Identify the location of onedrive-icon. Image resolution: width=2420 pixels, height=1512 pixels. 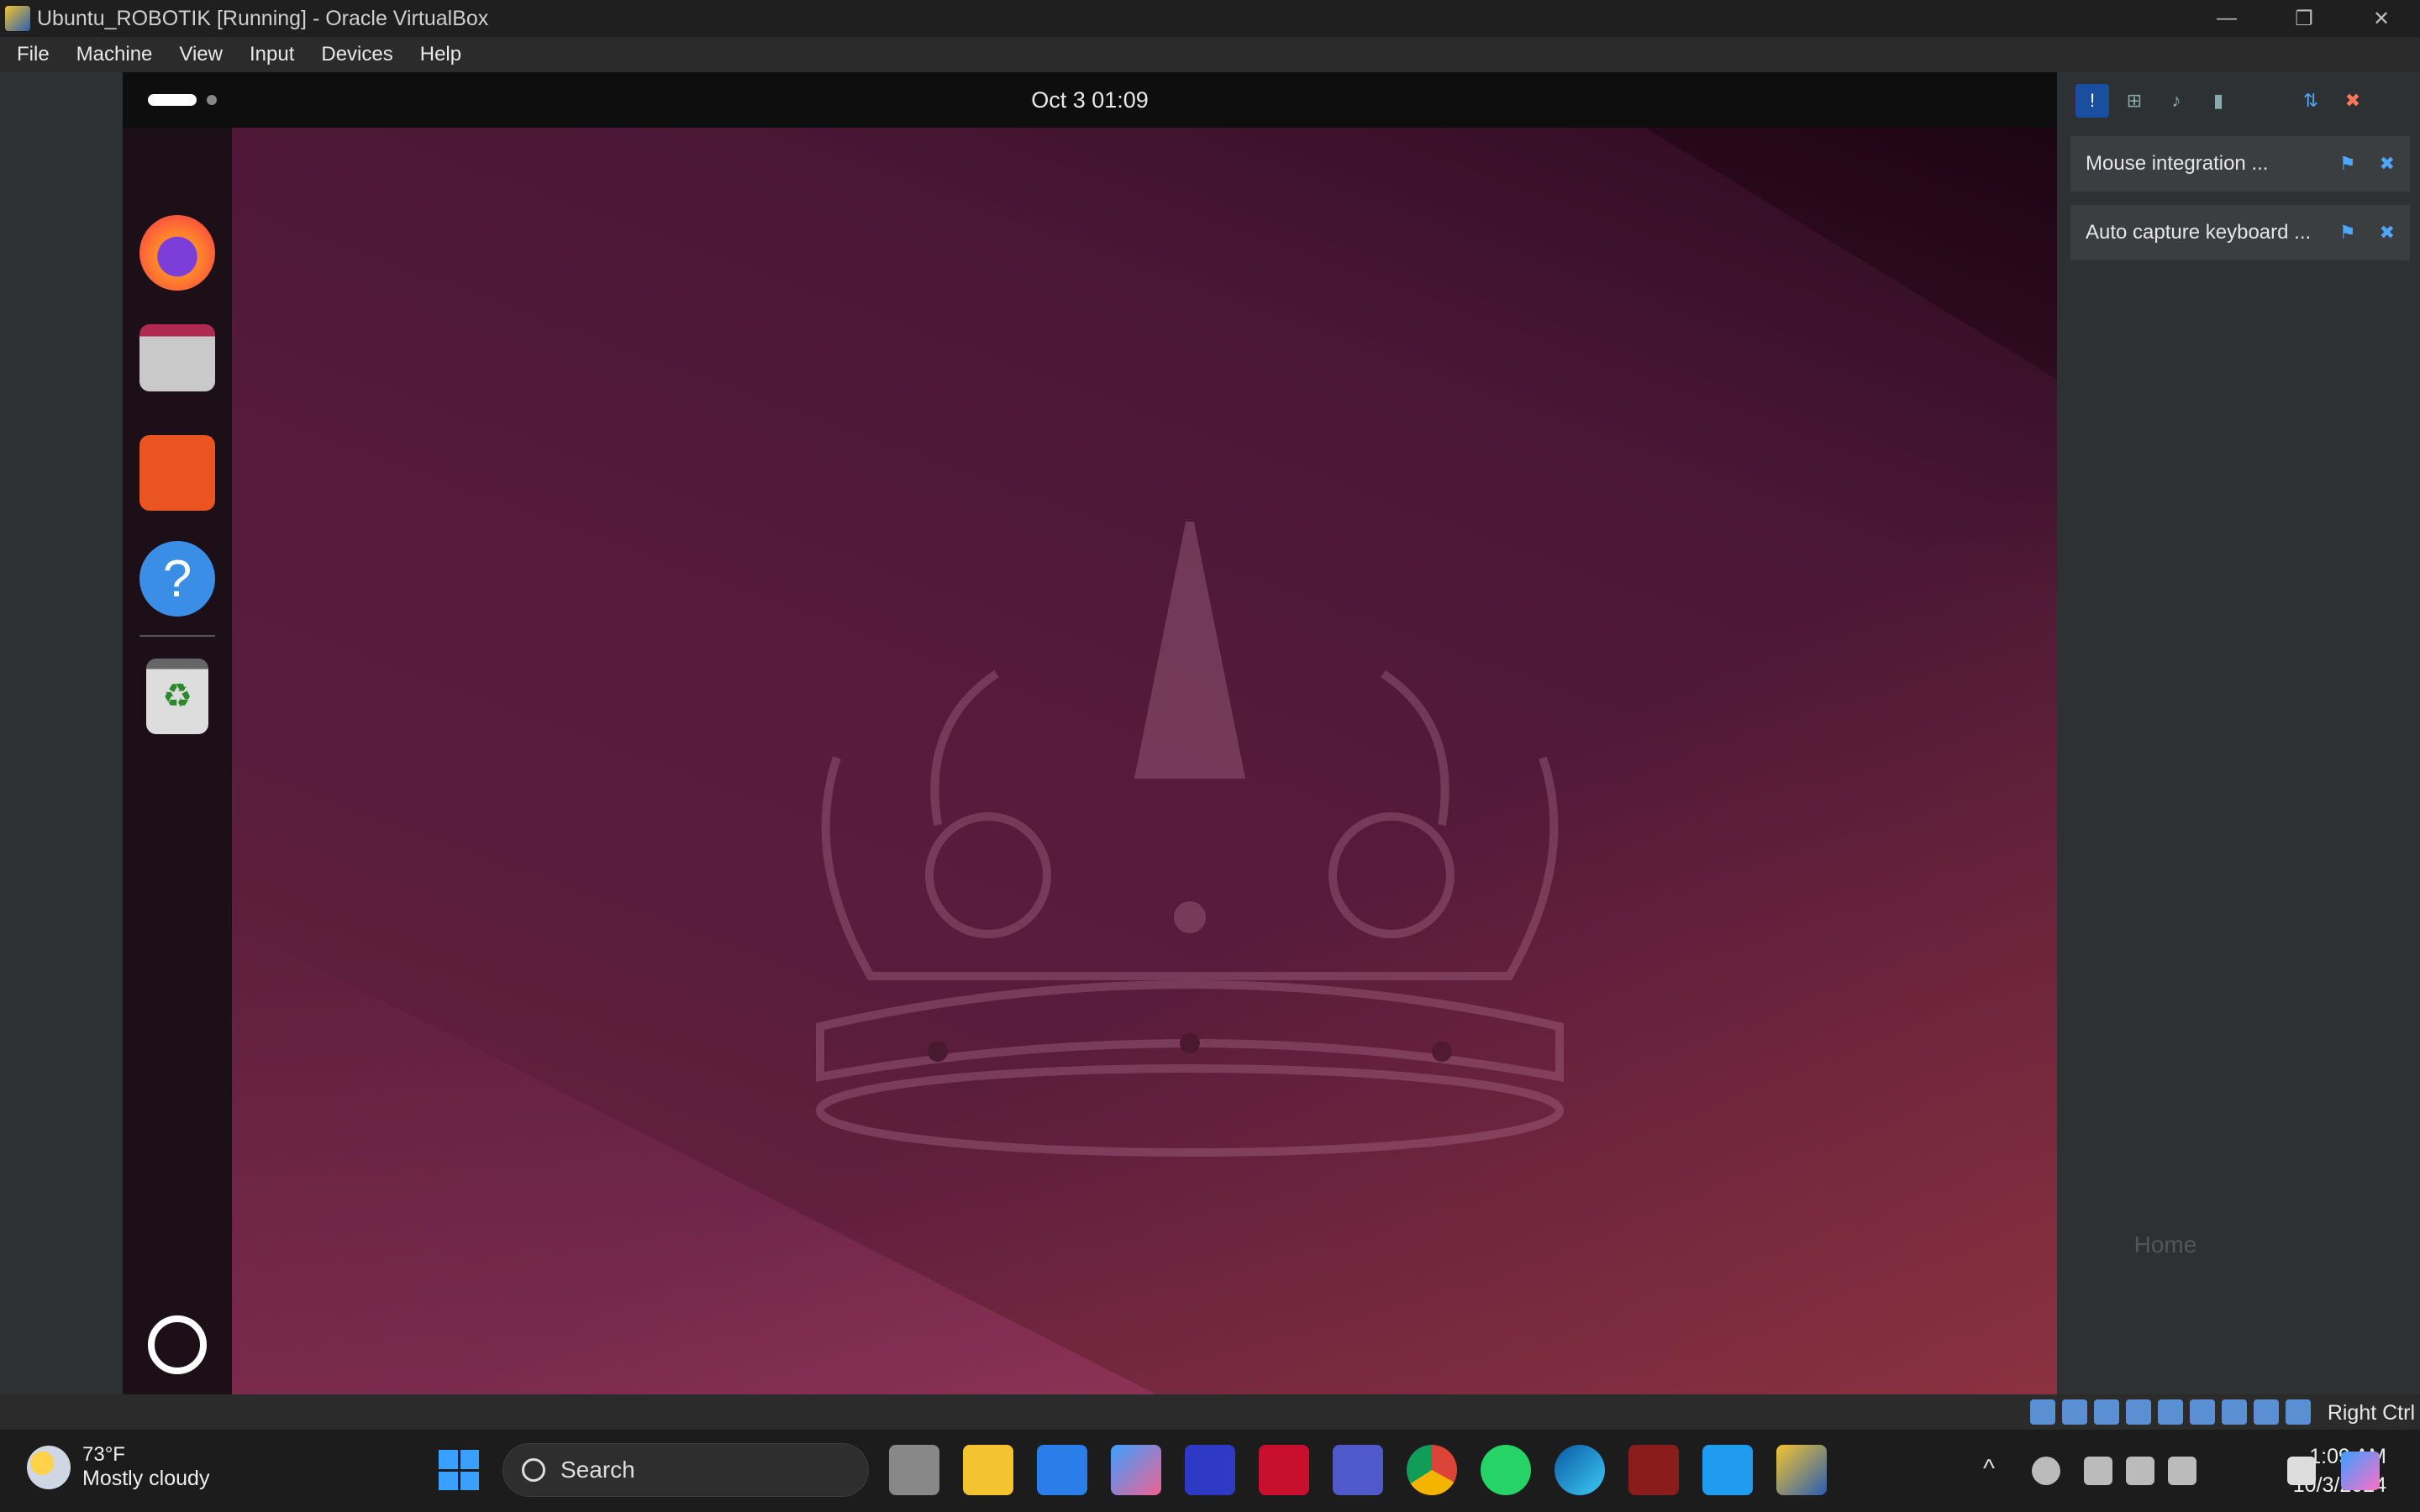
(2046, 1471).